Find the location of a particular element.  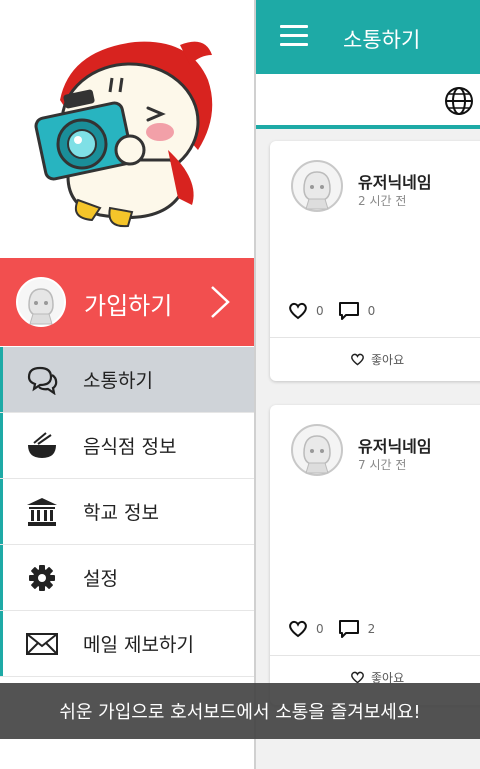

menu-item-community: 소통하기 is located at coordinates (127, 380).